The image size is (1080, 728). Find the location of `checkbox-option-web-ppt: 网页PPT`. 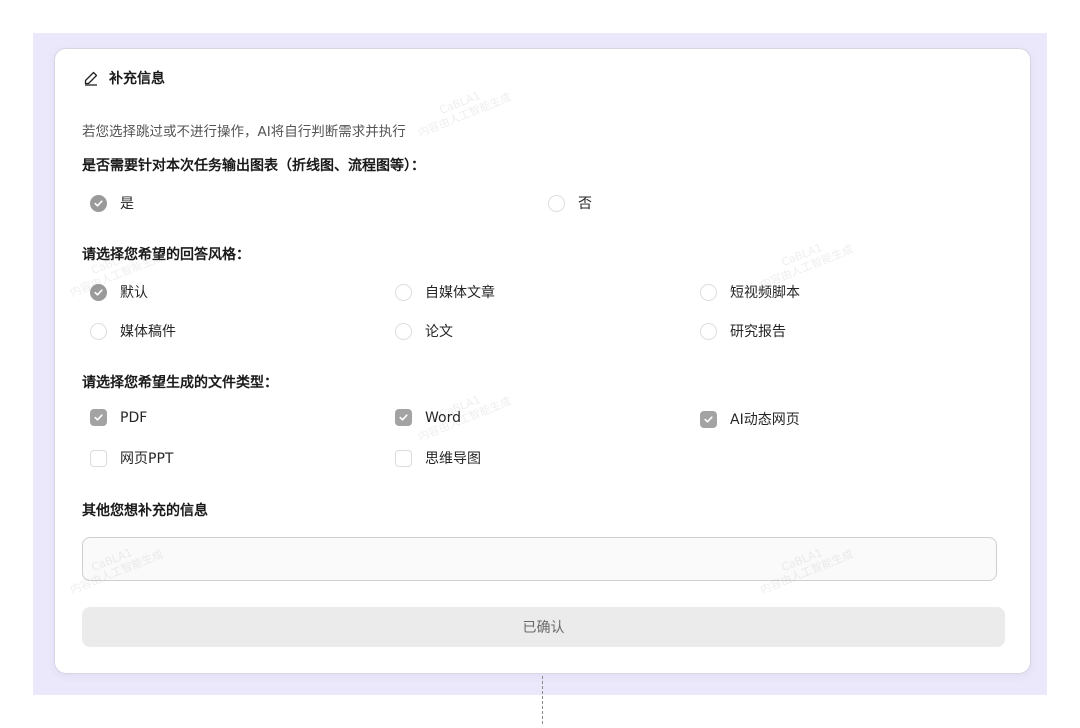

checkbox-option-web-ppt: 网页PPT is located at coordinates (131, 458).